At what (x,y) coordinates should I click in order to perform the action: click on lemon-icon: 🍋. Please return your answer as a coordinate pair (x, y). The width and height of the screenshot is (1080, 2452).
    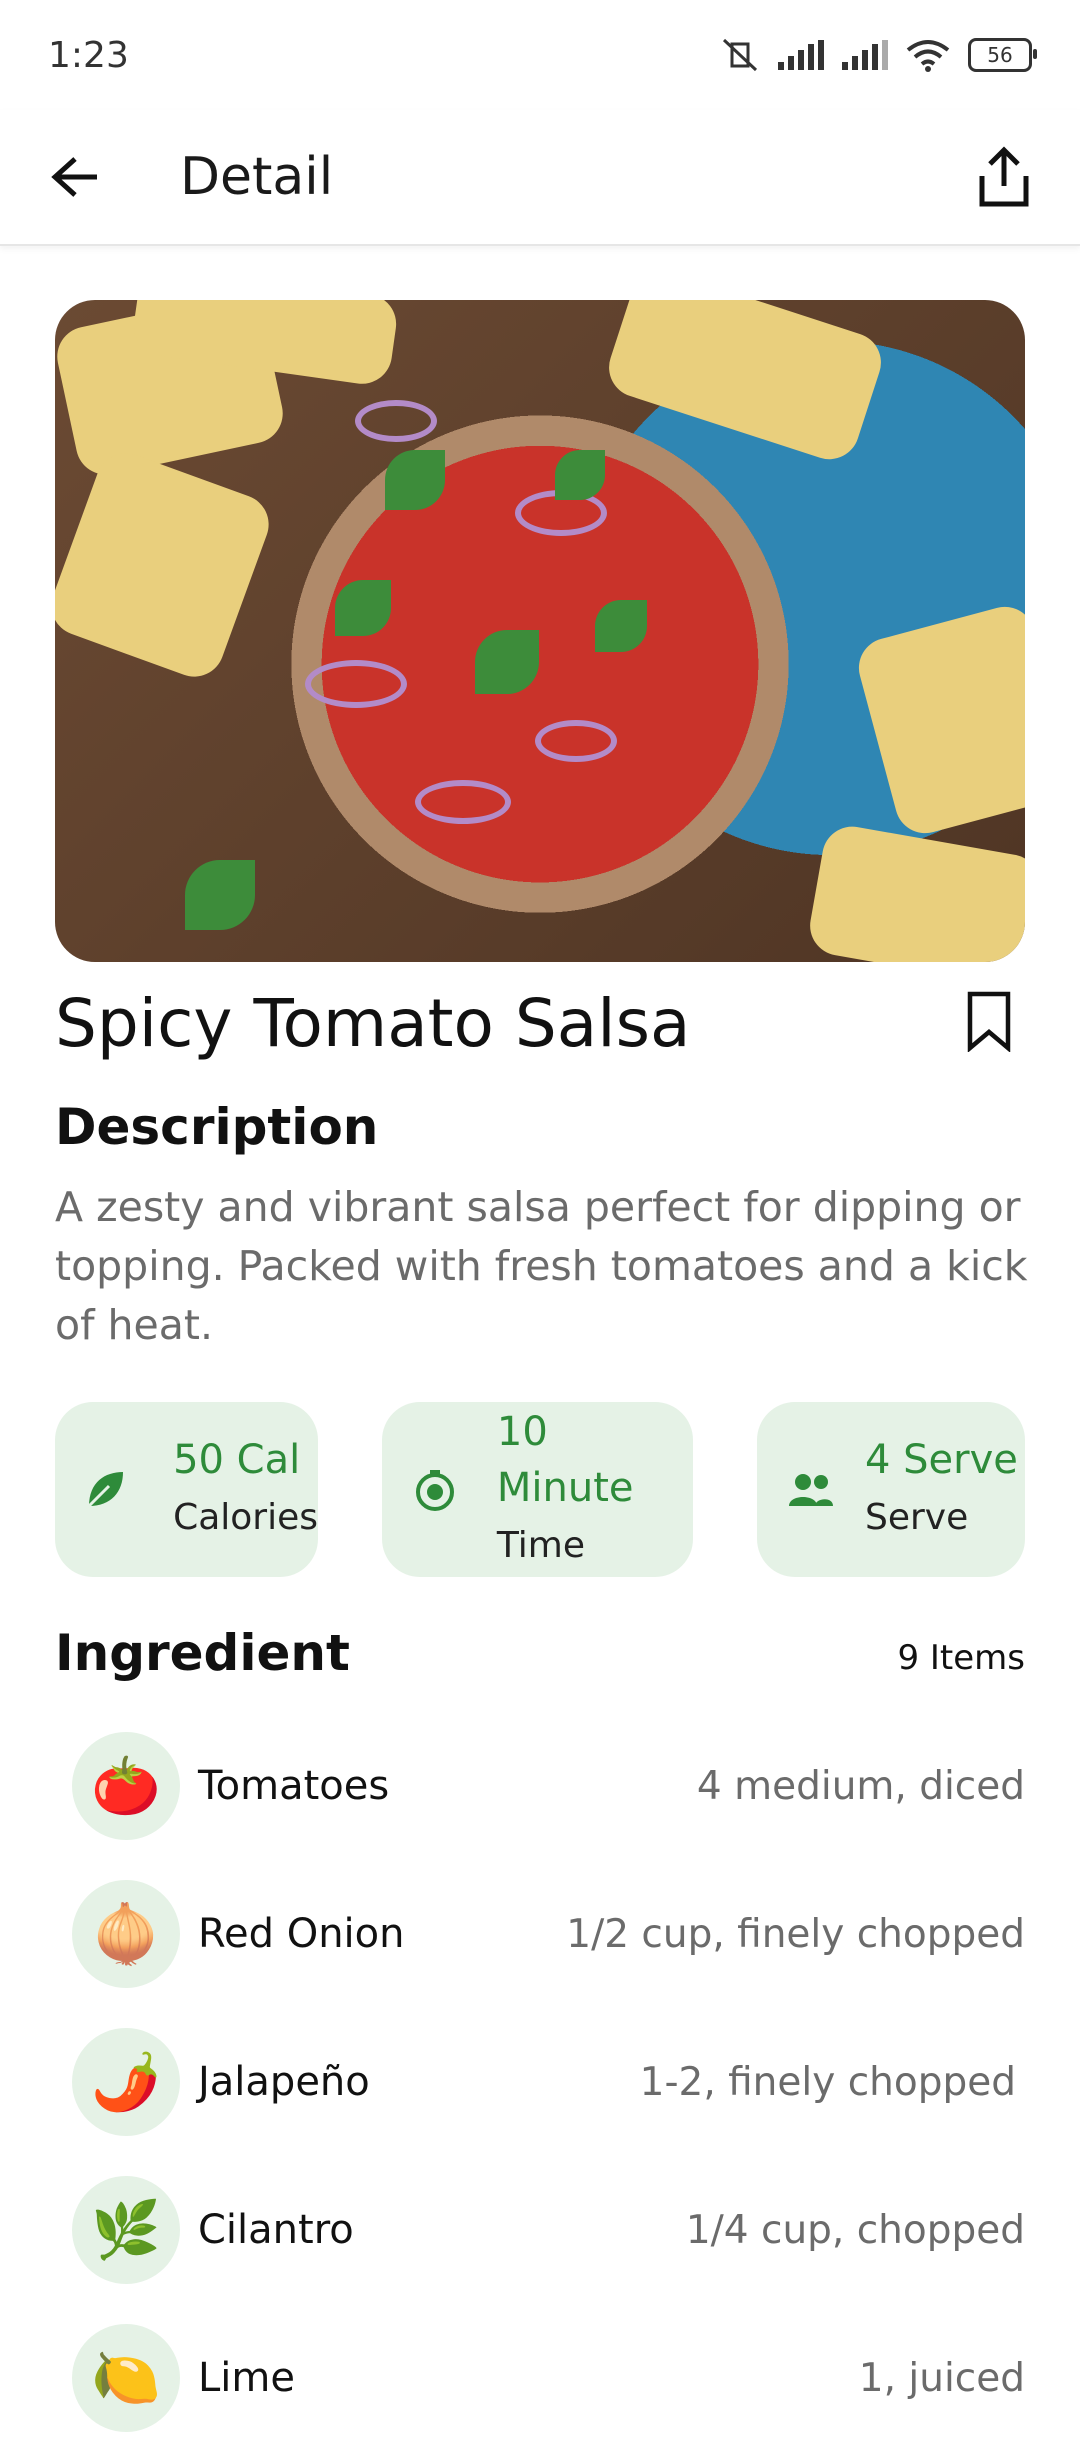
    Looking at the image, I should click on (126, 2378).